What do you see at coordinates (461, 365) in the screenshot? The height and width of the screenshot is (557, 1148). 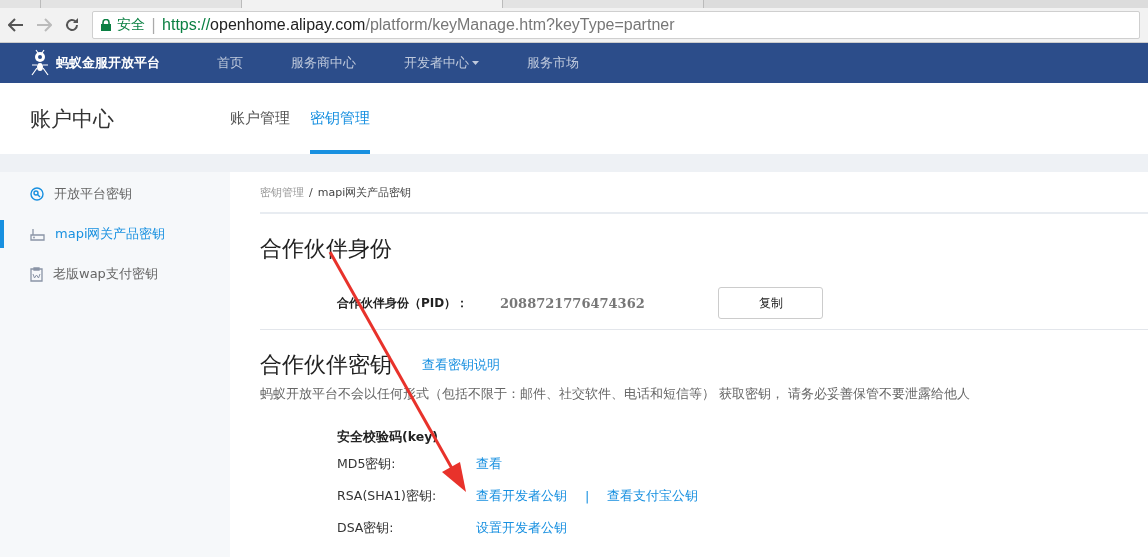 I see `help-link: 查看密钥说明` at bounding box center [461, 365].